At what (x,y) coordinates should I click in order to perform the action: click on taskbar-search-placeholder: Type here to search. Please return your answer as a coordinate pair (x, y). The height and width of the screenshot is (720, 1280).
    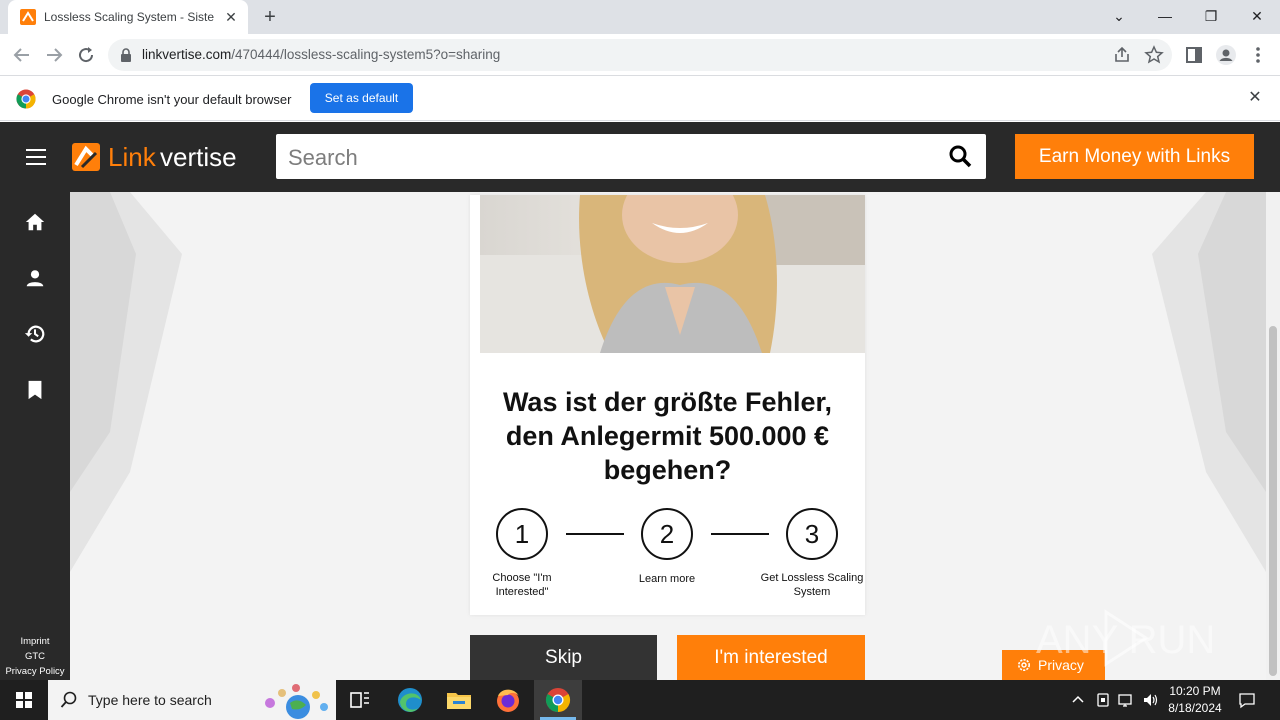
    Looking at the image, I should click on (150, 700).